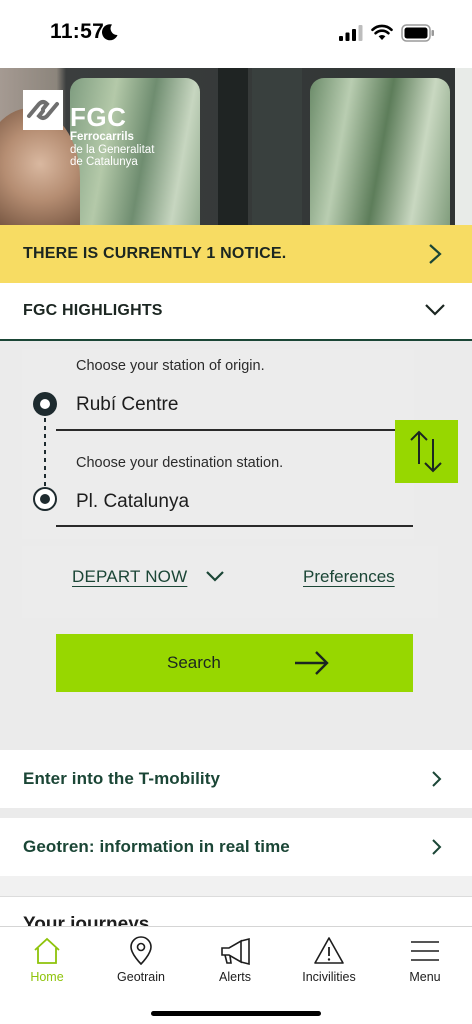 The image size is (472, 1024). I want to click on tab-home-label: Home, so click(47, 977).